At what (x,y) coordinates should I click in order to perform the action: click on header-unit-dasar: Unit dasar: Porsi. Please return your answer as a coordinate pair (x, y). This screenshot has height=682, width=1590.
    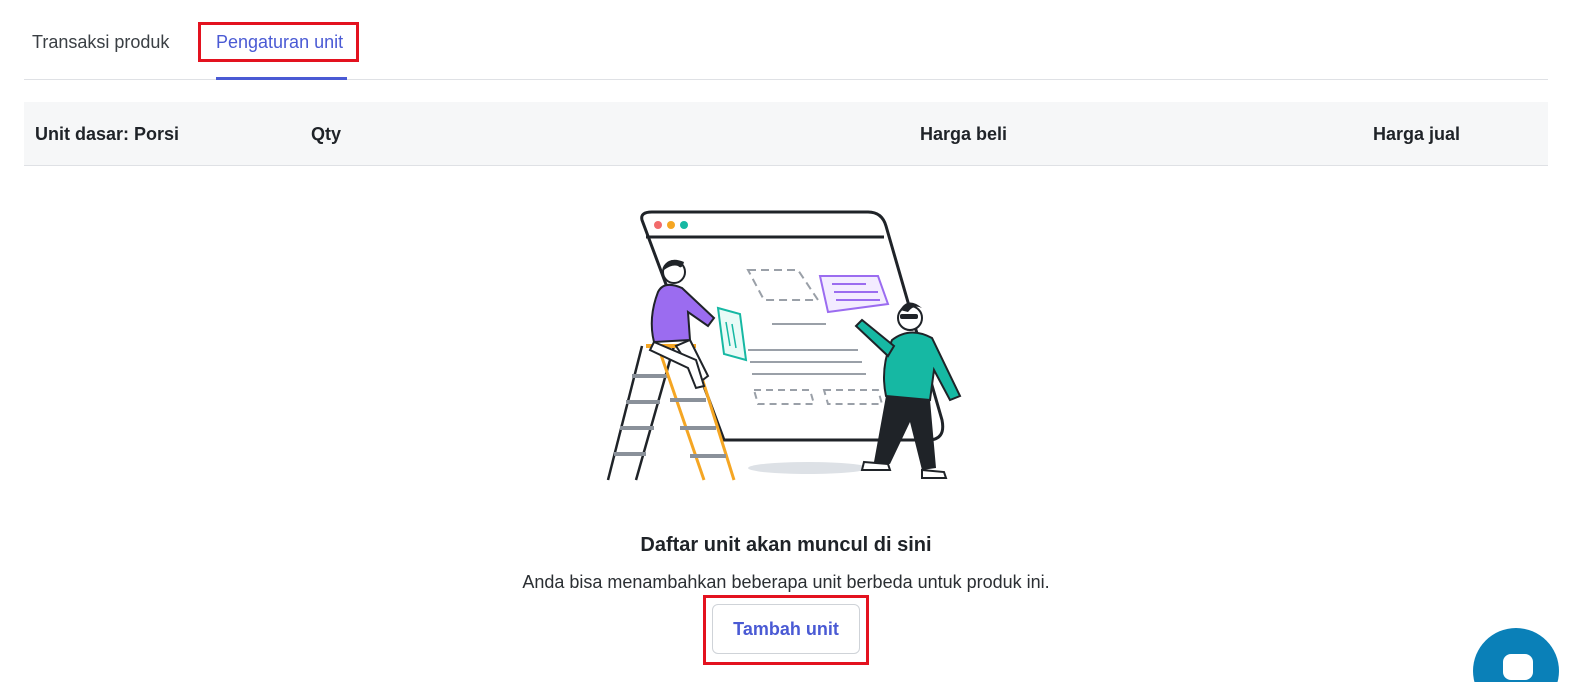
    Looking at the image, I should click on (107, 134).